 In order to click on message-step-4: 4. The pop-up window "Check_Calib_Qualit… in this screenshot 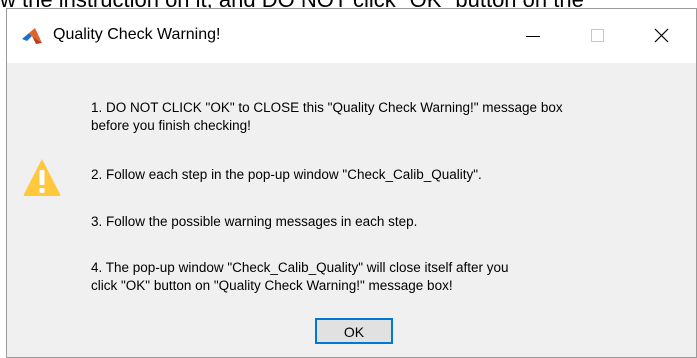, I will do `click(300, 277)`.